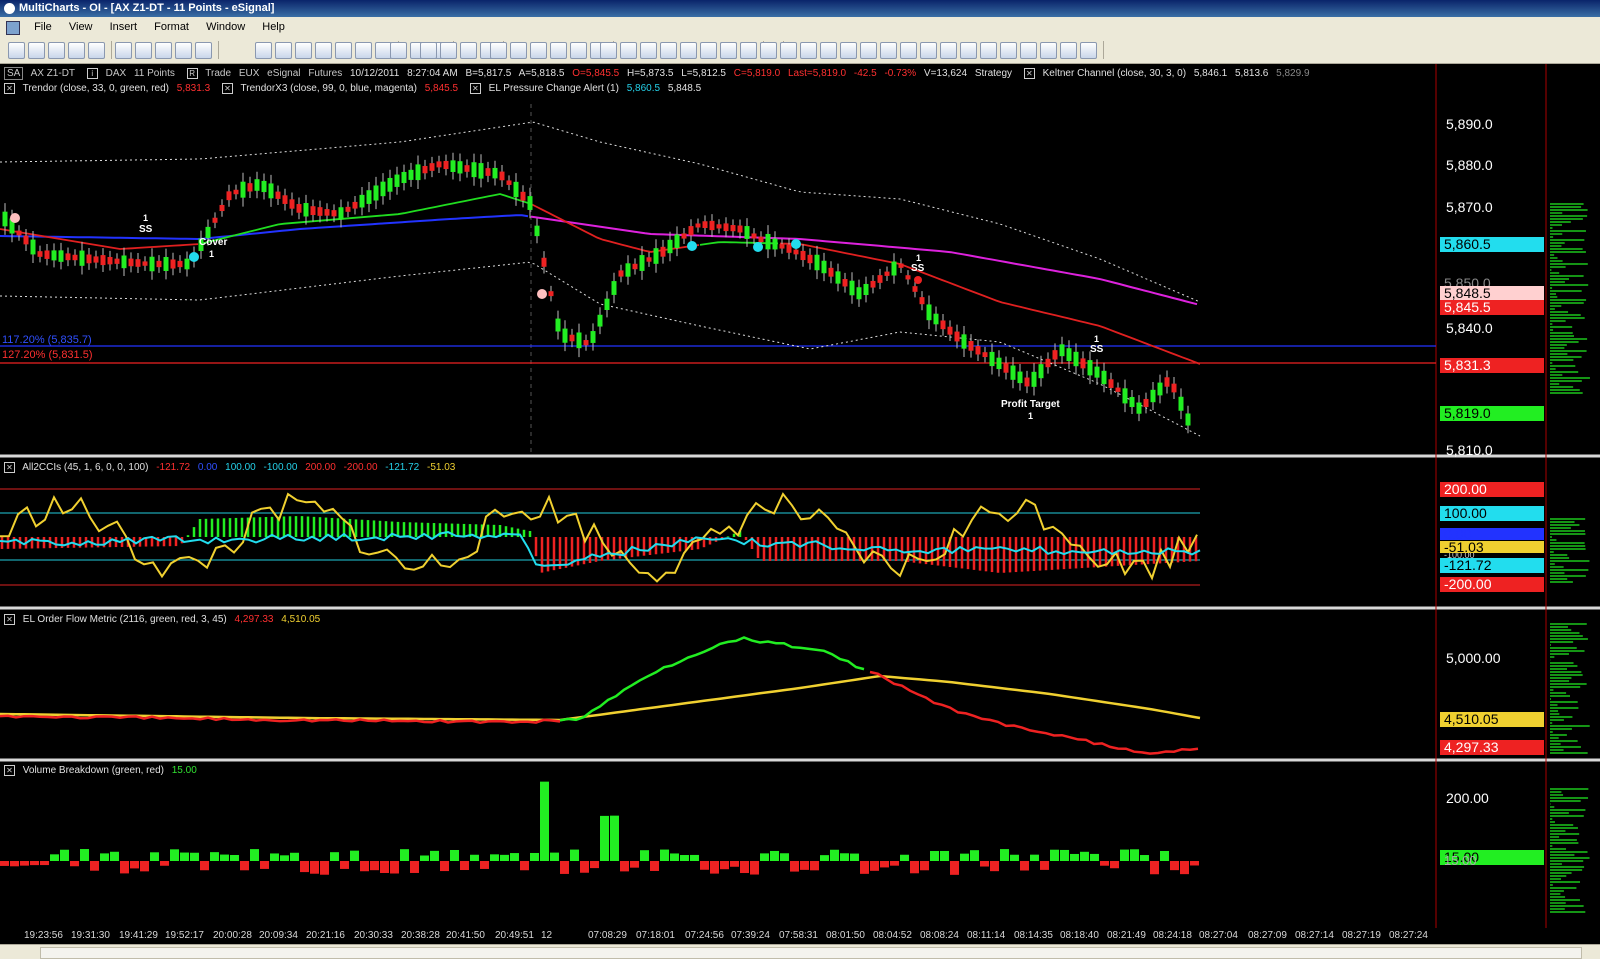 Image resolution: width=1600 pixels, height=959 pixels. What do you see at coordinates (9, 619) in the screenshot?
I see `order-flow-toggle: ✕` at bounding box center [9, 619].